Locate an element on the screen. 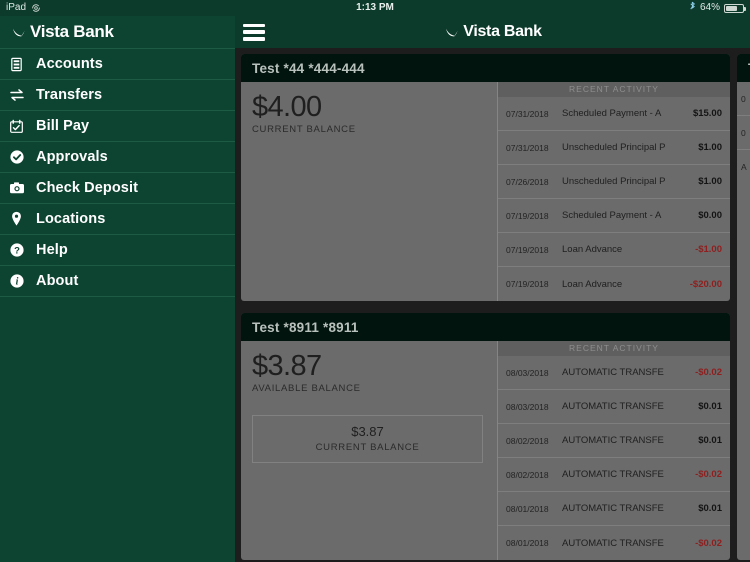 Image resolution: width=750 pixels, height=562 pixels. recent-activity-panel: 0 0 A is located at coordinates (743, 133).